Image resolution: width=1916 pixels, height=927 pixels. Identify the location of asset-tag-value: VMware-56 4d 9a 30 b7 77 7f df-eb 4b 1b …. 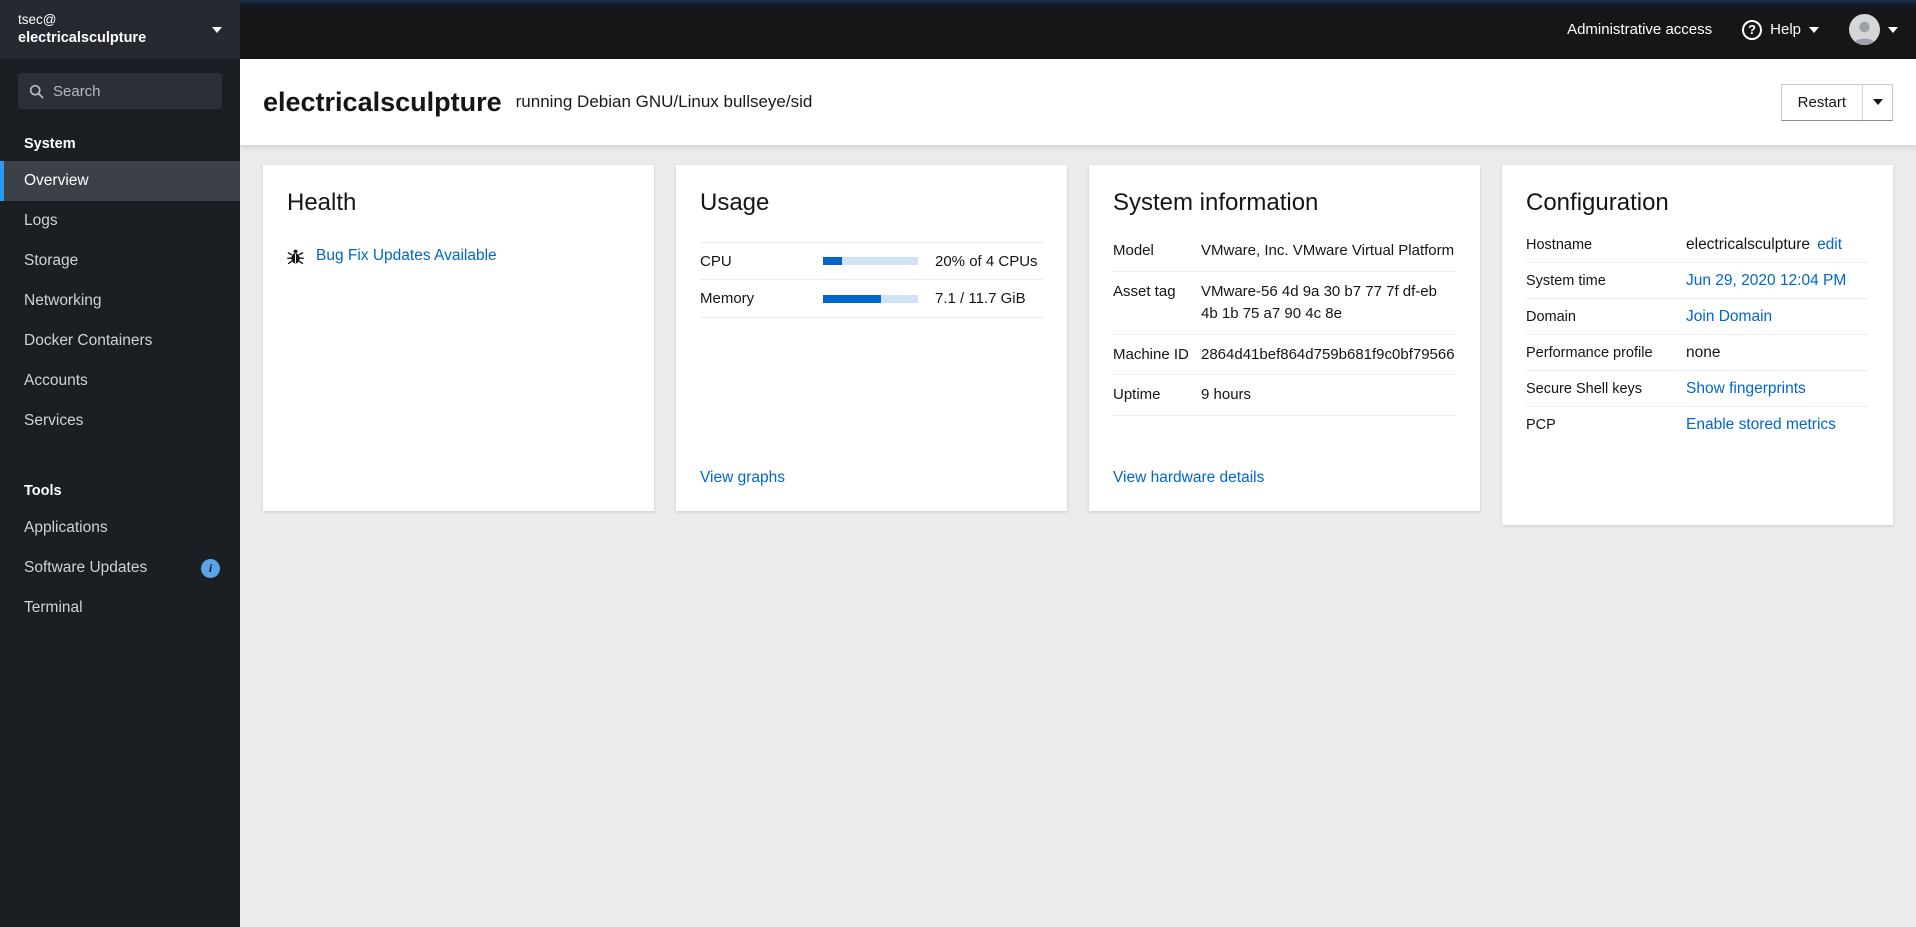
(1319, 302).